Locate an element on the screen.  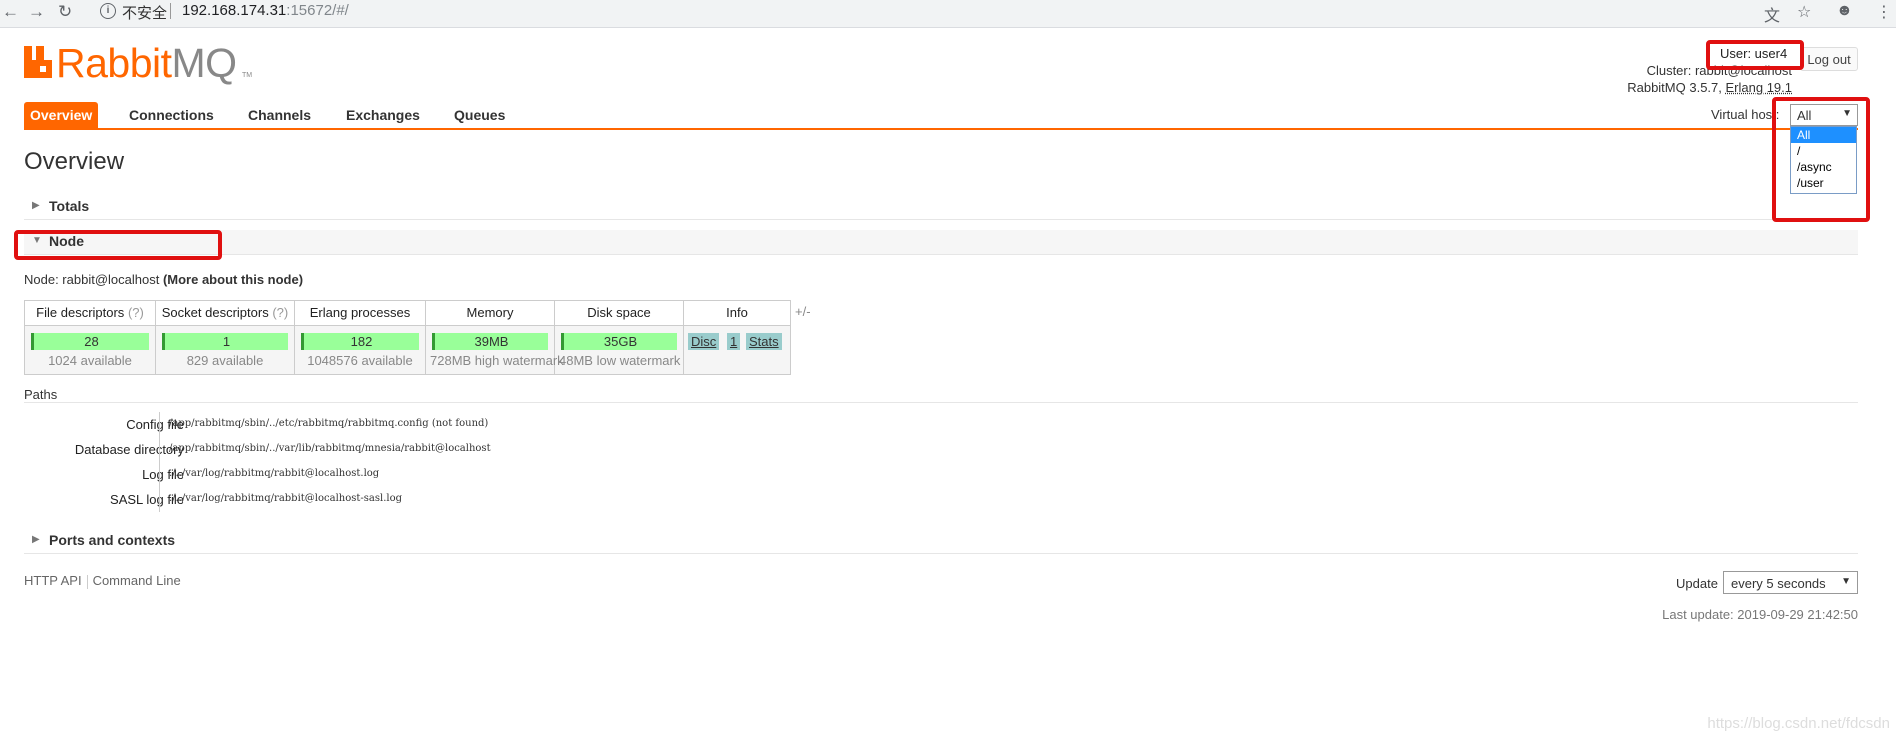
erlang-version: Erlang 19.1 is located at coordinates (1759, 87).